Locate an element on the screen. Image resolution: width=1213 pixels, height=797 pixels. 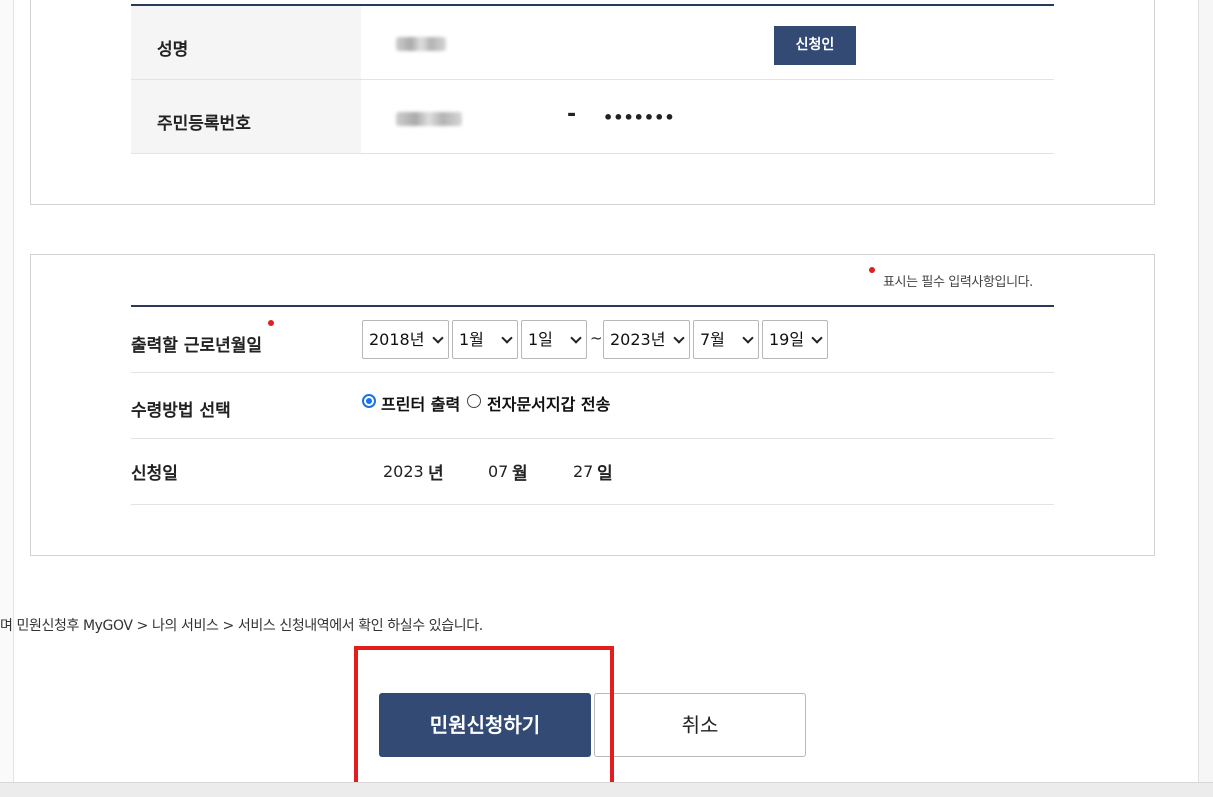
e-wallet-label: 전자문서지갑 전송 is located at coordinates (548, 403).